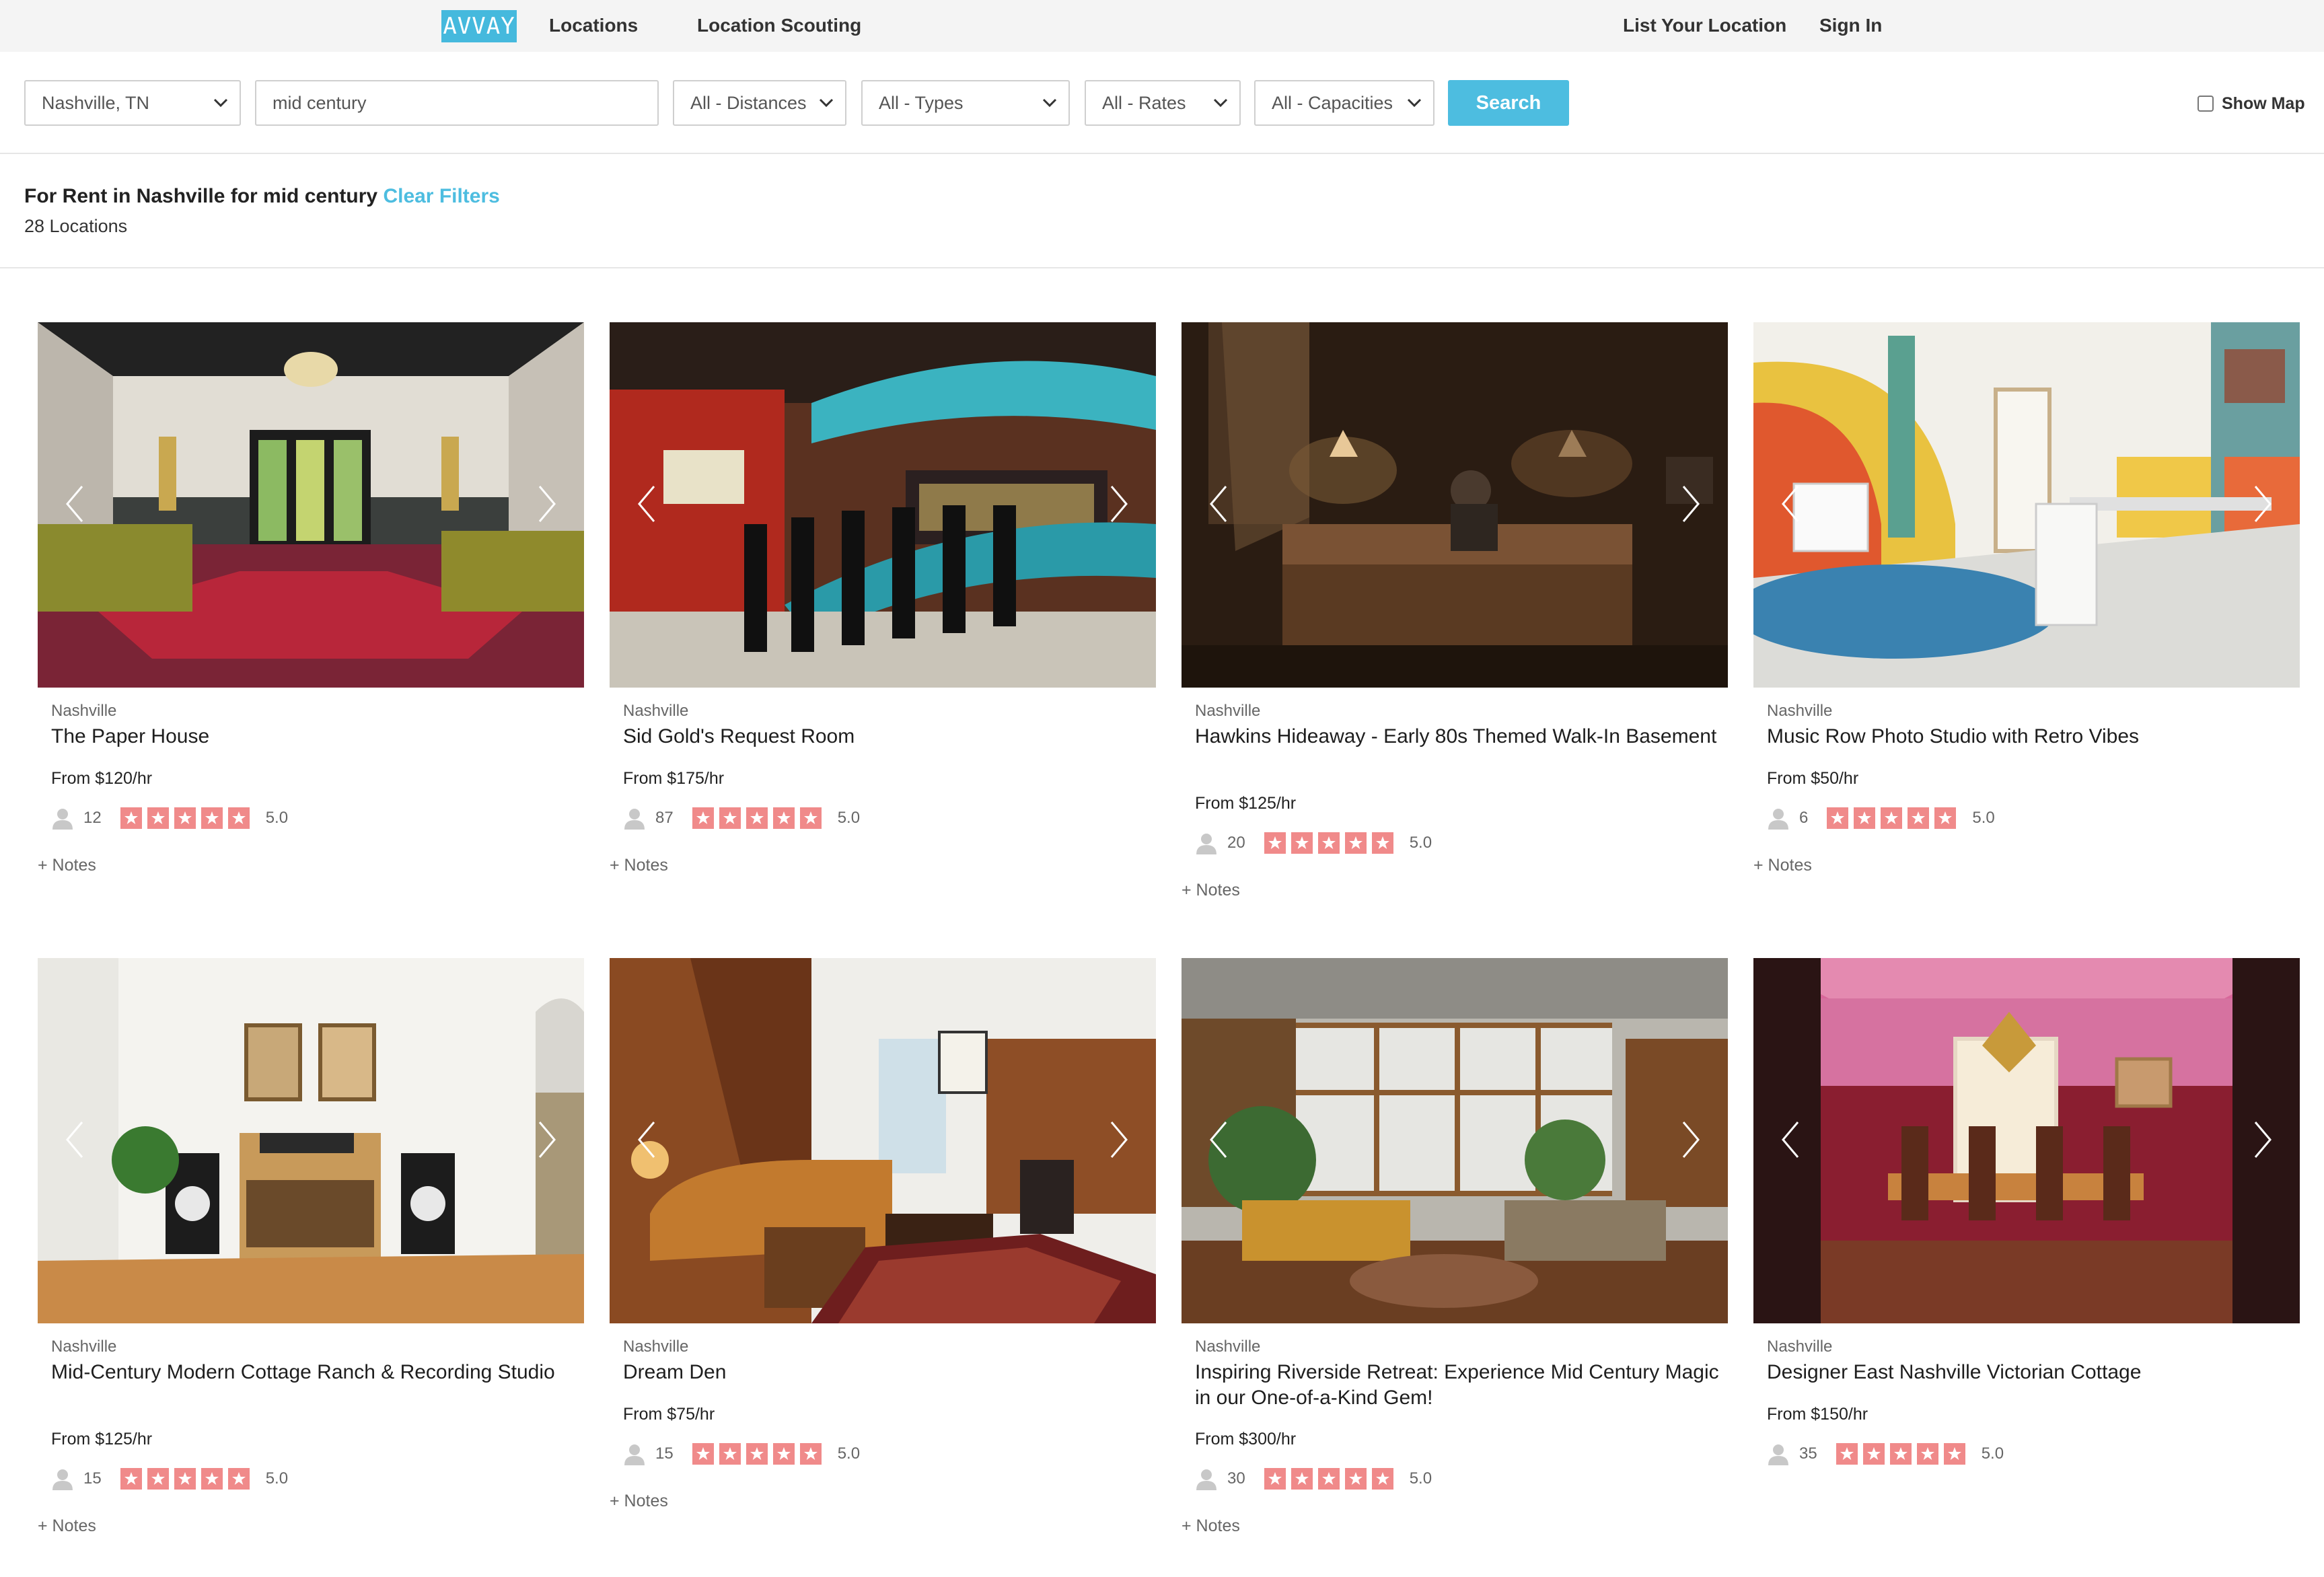 The width and height of the screenshot is (2324, 1577). Describe the element at coordinates (2206, 104) in the screenshot. I see `show-map-checkbox` at that location.